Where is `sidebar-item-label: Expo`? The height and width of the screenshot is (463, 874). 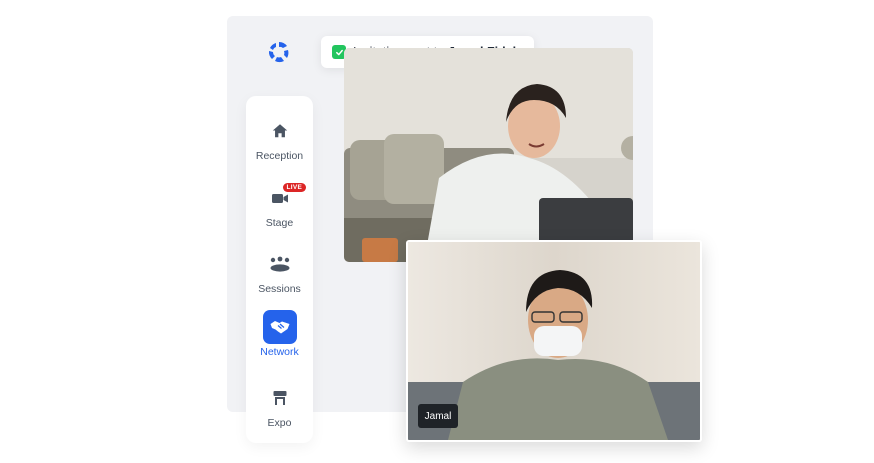 sidebar-item-label: Expo is located at coordinates (279, 423).